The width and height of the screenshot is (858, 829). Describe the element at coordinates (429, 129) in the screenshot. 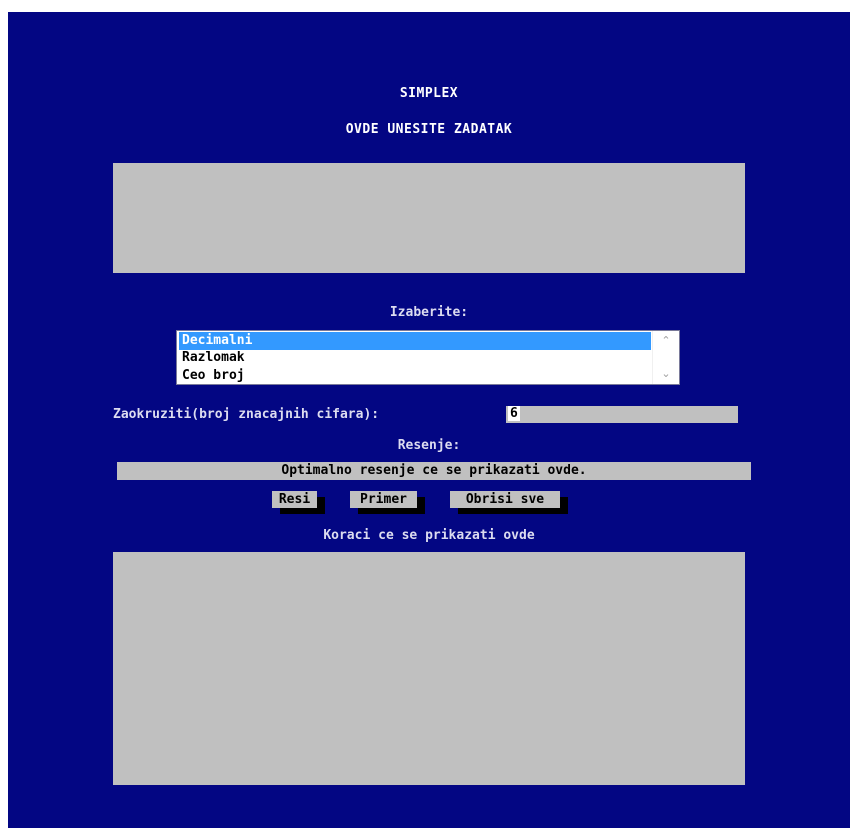

I see `page-subtitle: OVDE UNESITE ZADATAK` at that location.